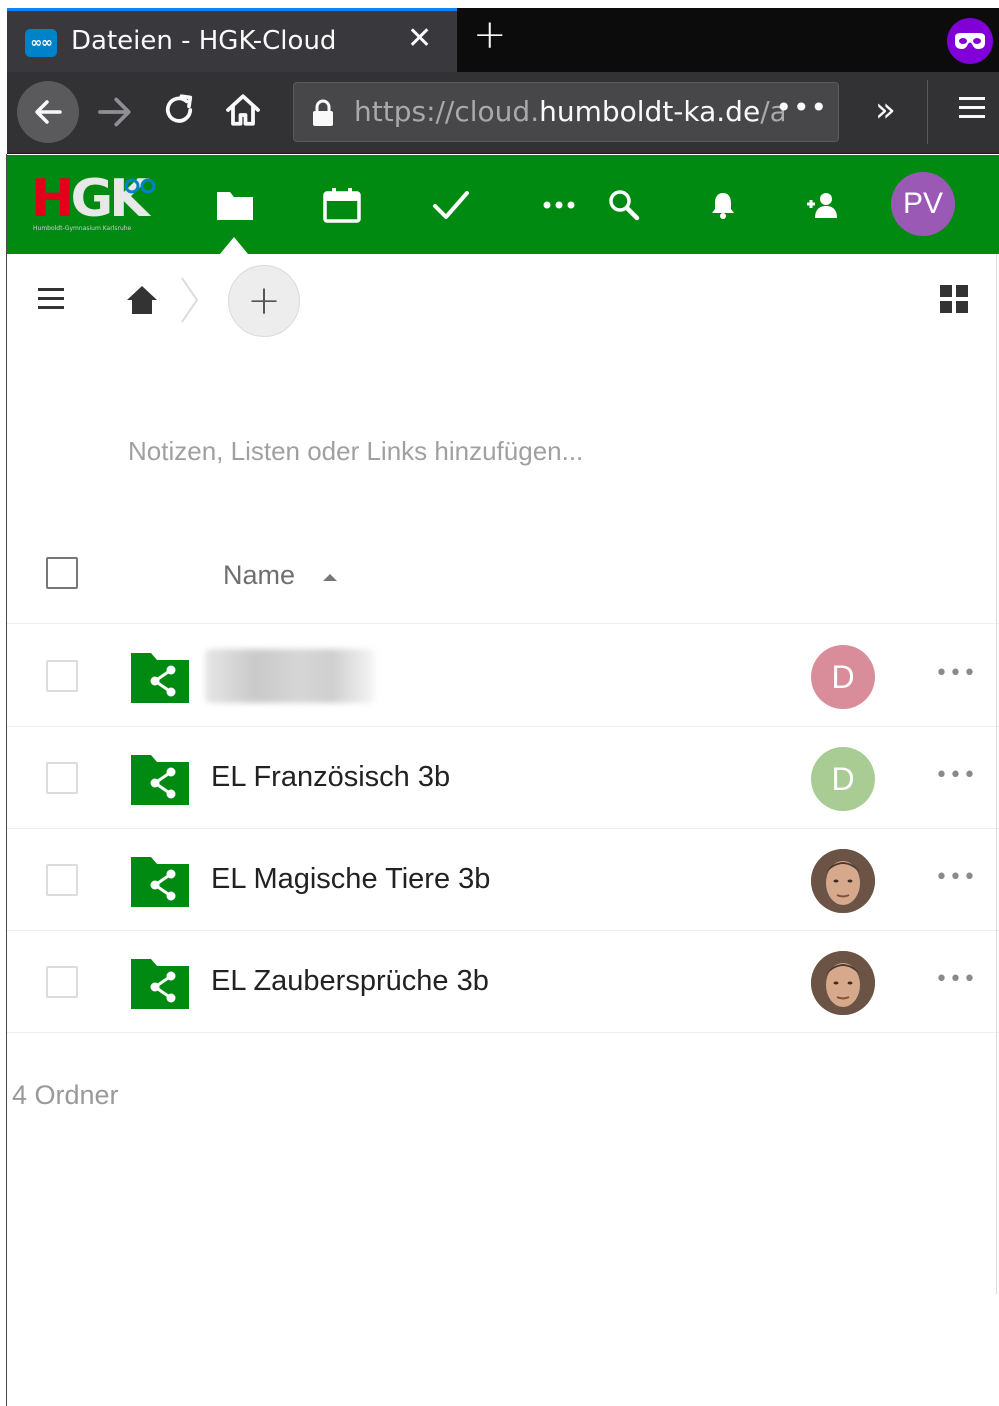 The height and width of the screenshot is (1406, 999). I want to click on nextcloud-header: HGK Humboldt-Gymnasium Karlsruhe PV, so click(503, 204).